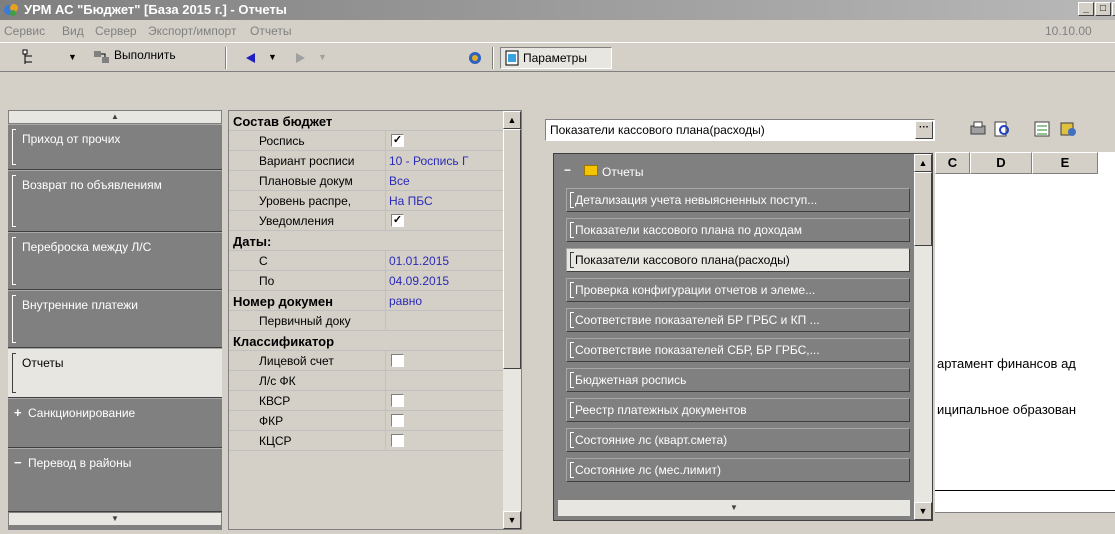 The height and width of the screenshot is (534, 1115). Describe the element at coordinates (397, 400) in the screenshot. I see `kvsr-checkbox` at that location.